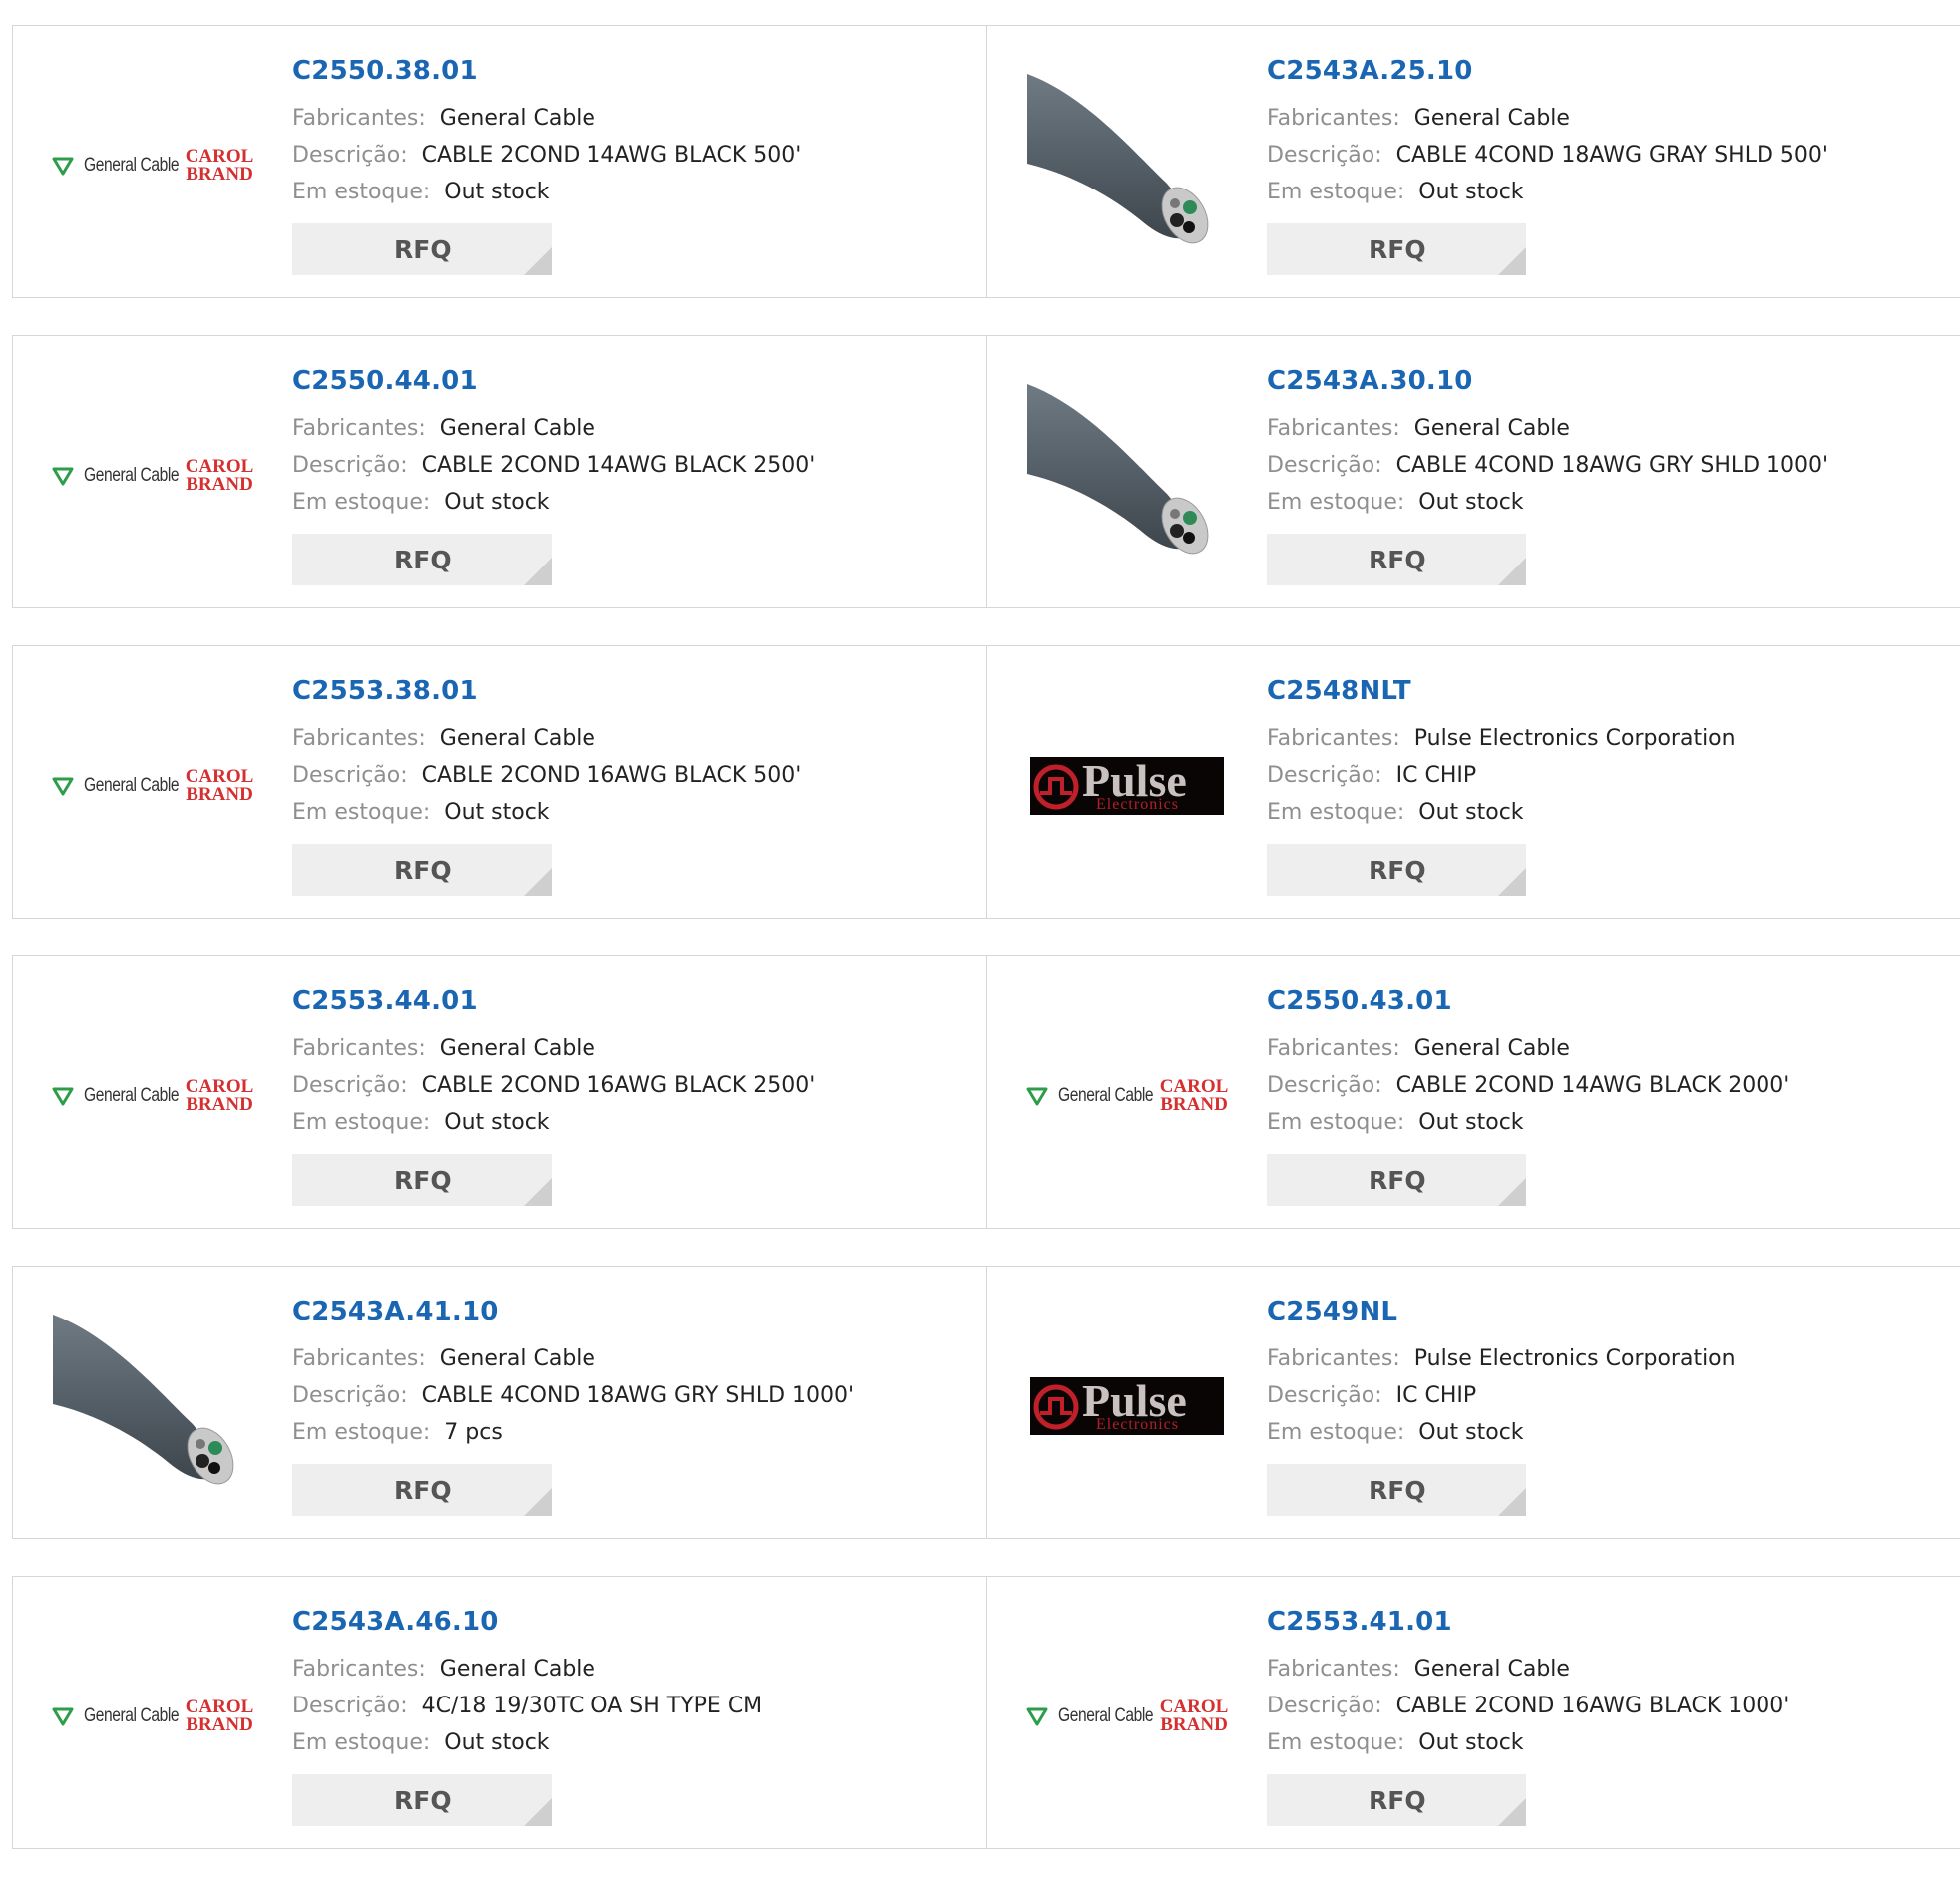 The height and width of the screenshot is (1886, 1960). What do you see at coordinates (1528, 1622) in the screenshot?
I see `part-number-link: C2553.41.01` at bounding box center [1528, 1622].